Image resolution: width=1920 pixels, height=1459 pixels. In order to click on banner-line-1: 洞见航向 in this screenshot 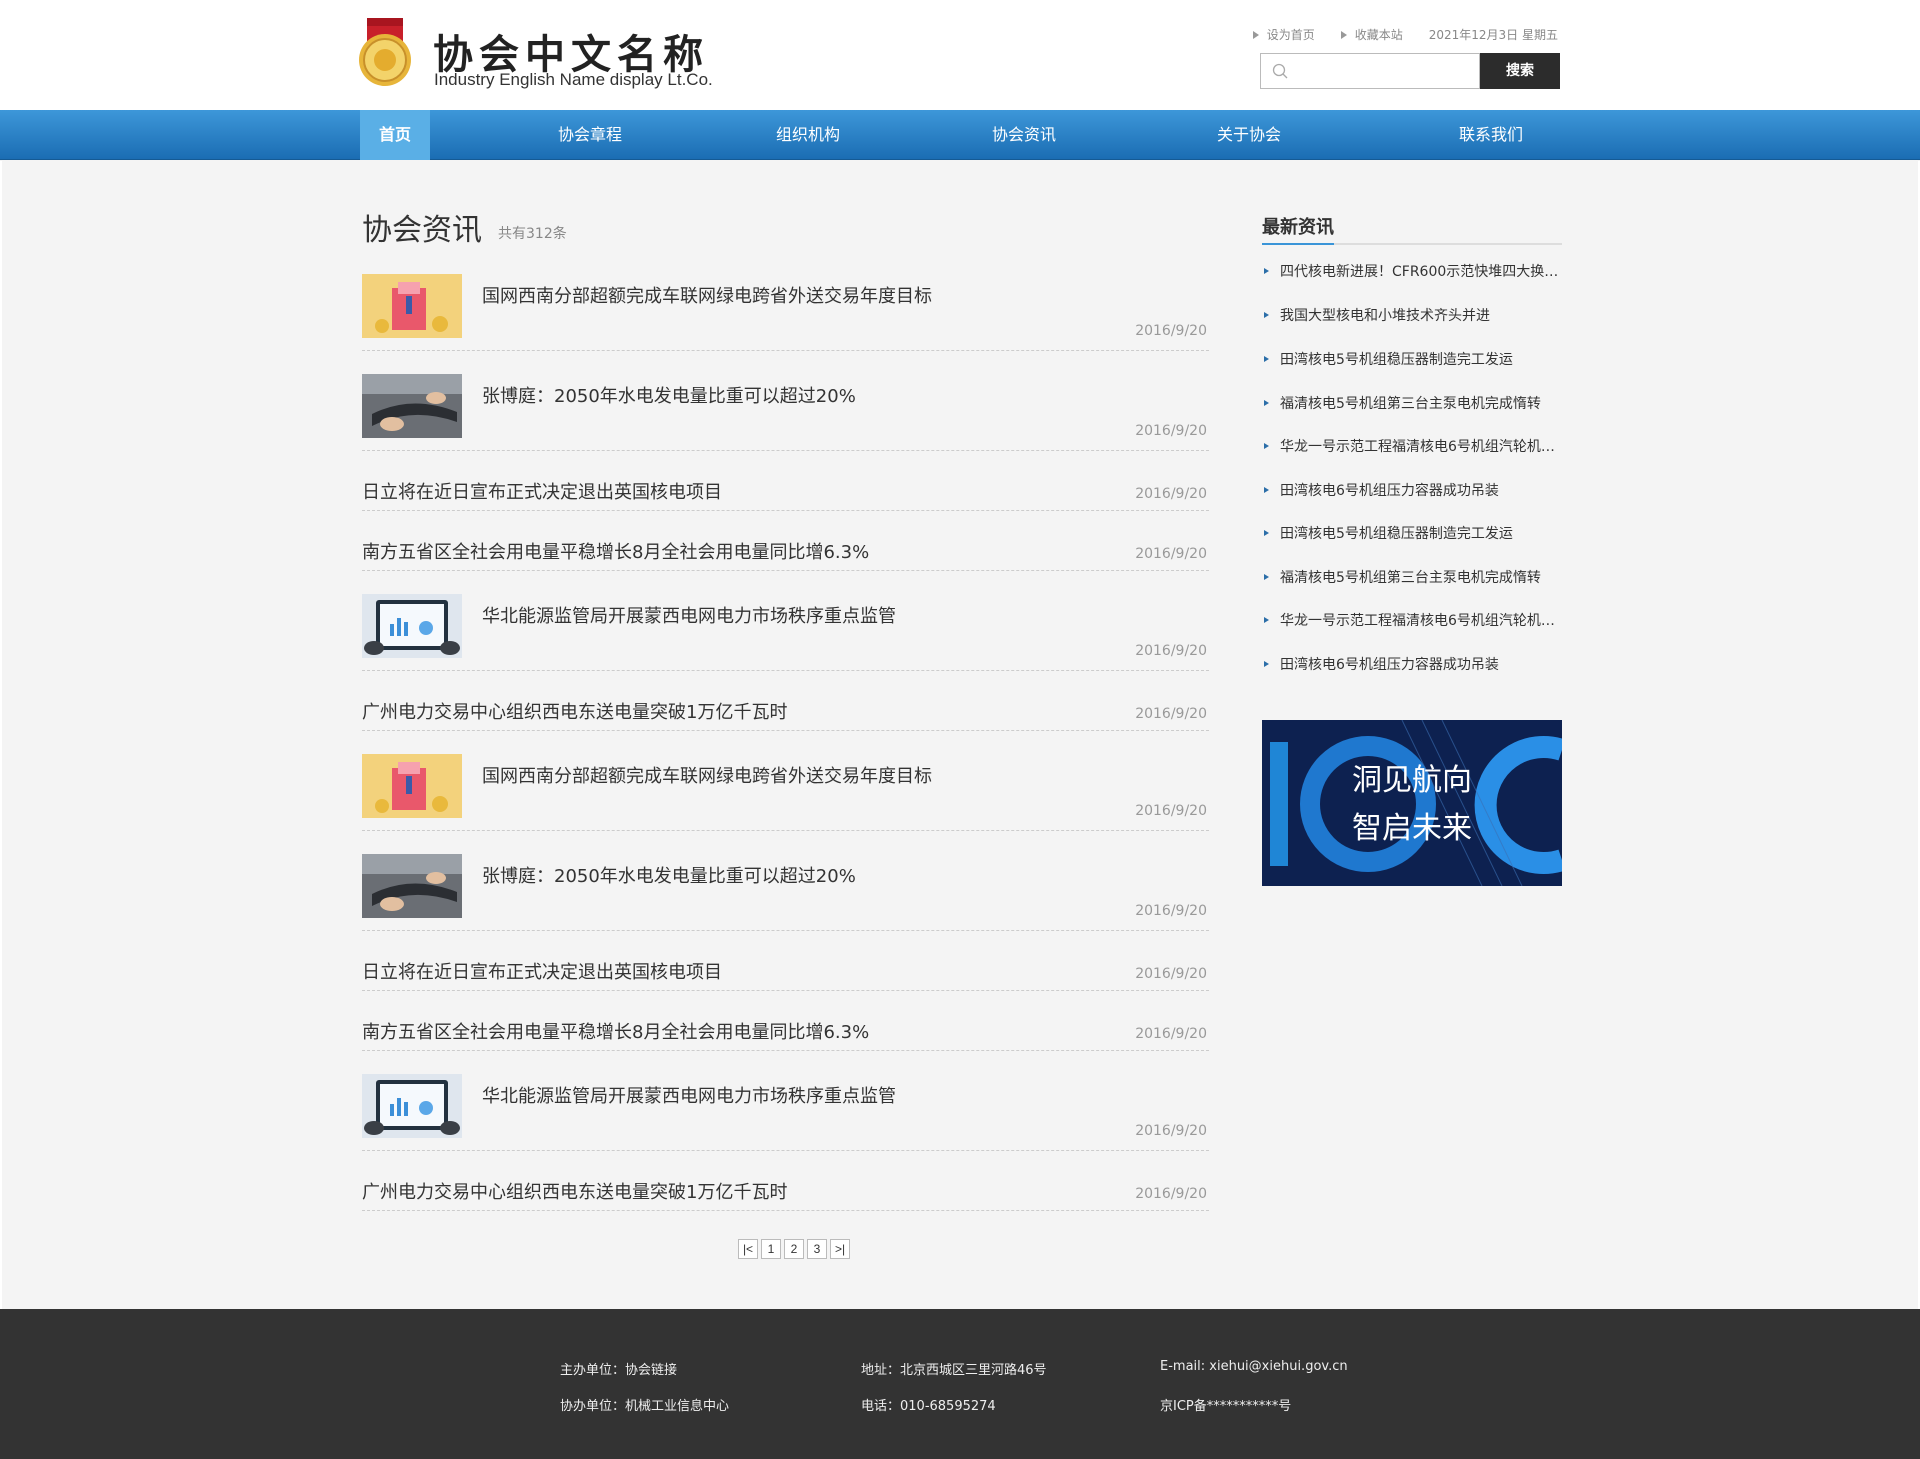, I will do `click(1412, 780)`.